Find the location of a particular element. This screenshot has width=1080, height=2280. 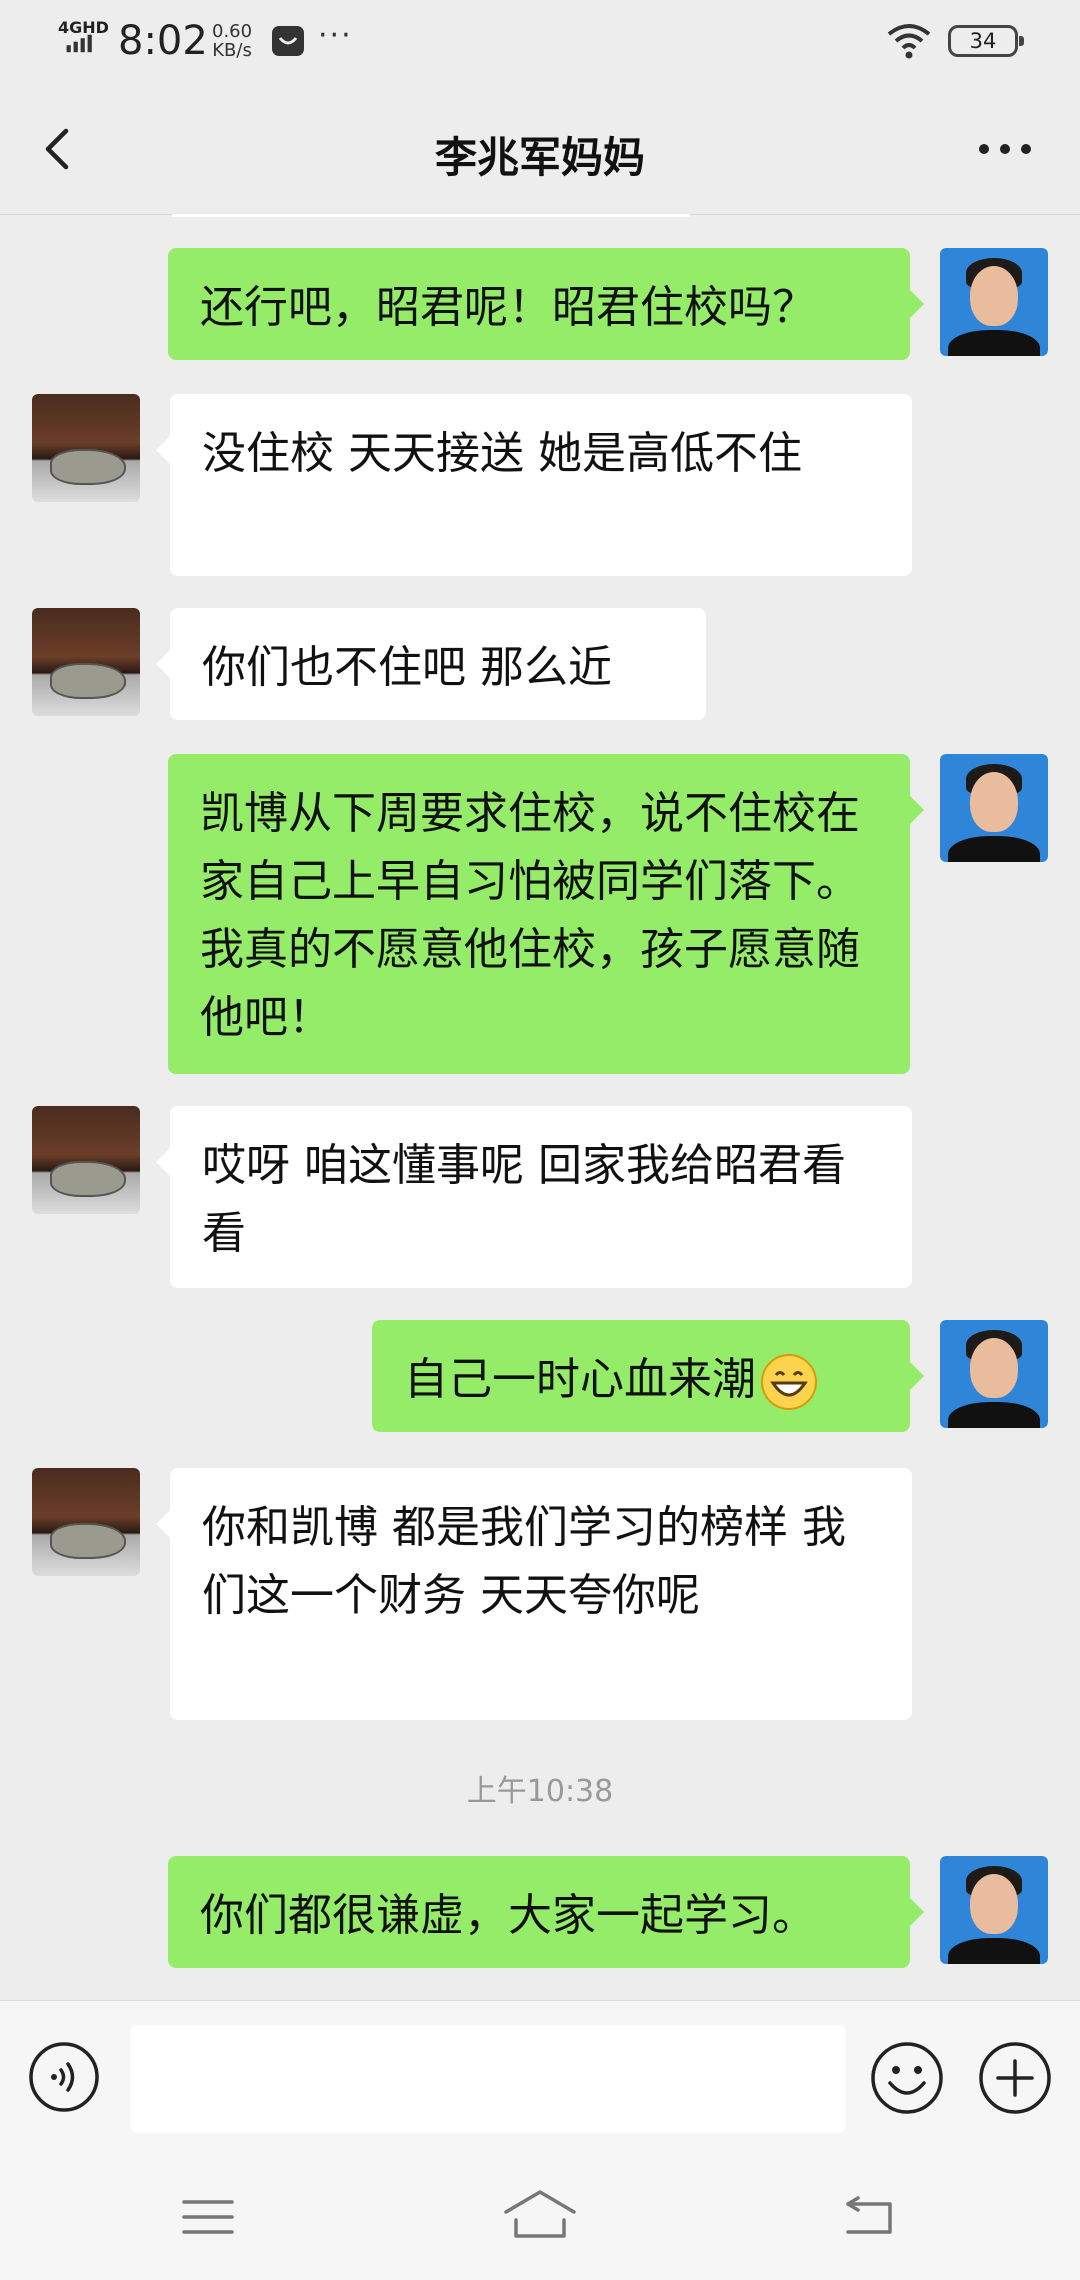

outgoing-bubble: 自己一时心血来潮 is located at coordinates (648, 1376).